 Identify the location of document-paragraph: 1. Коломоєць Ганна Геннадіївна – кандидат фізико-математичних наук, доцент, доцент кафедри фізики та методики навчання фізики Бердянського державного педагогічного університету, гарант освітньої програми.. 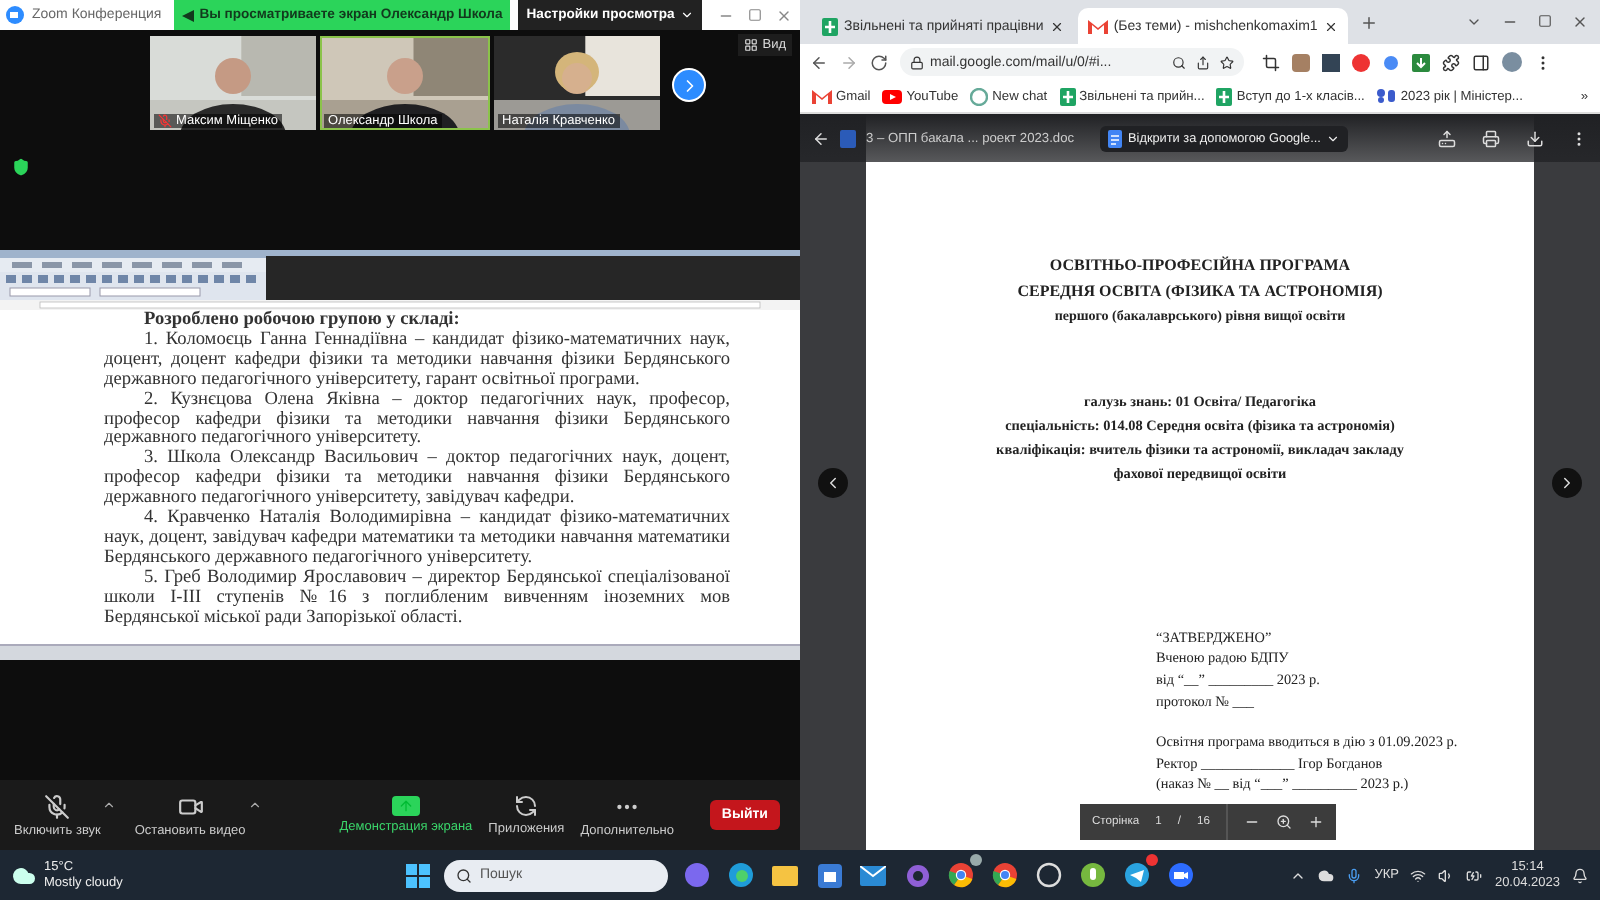
(417, 361).